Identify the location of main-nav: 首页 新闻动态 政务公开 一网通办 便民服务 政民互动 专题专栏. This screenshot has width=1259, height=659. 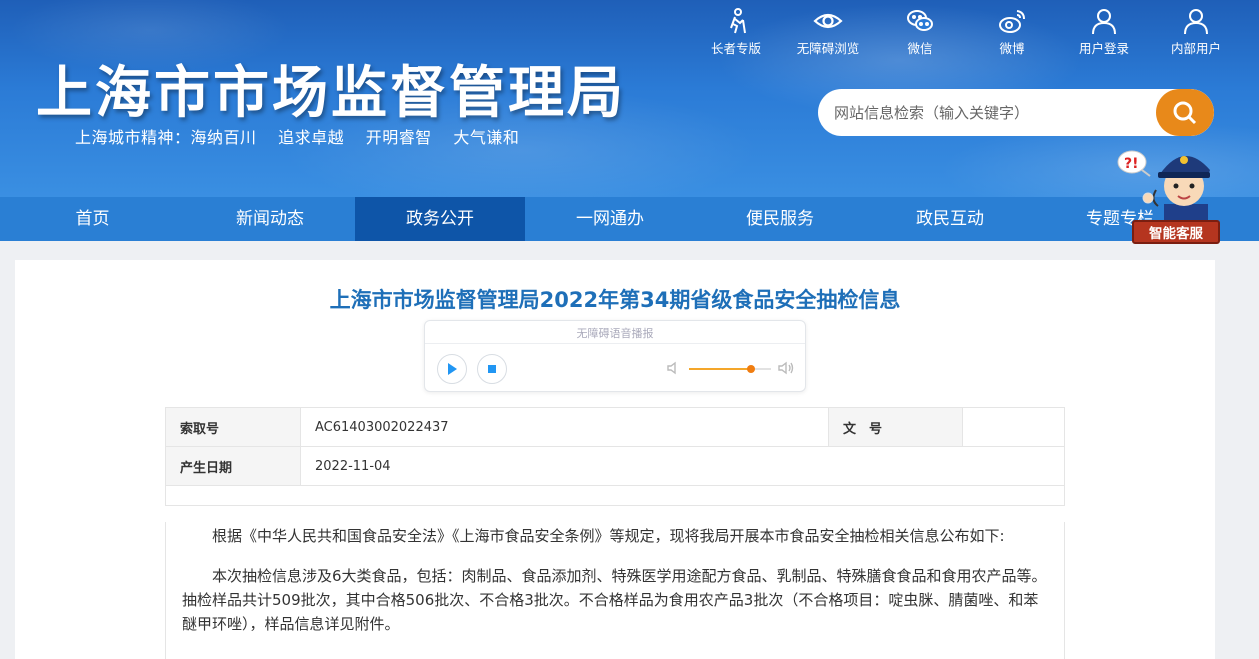
(629, 219).